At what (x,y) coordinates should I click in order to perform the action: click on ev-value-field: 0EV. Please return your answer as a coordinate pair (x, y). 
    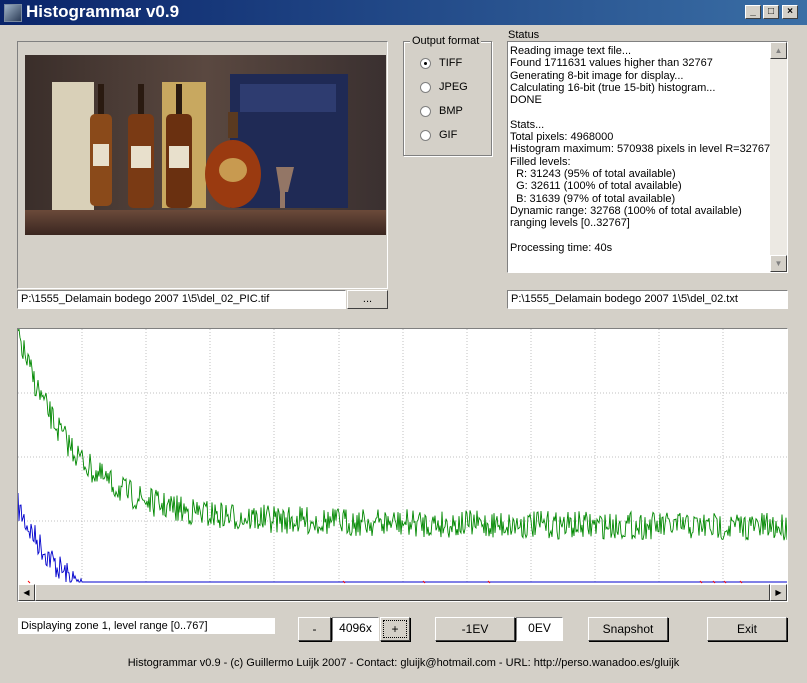
    Looking at the image, I should click on (539, 629).